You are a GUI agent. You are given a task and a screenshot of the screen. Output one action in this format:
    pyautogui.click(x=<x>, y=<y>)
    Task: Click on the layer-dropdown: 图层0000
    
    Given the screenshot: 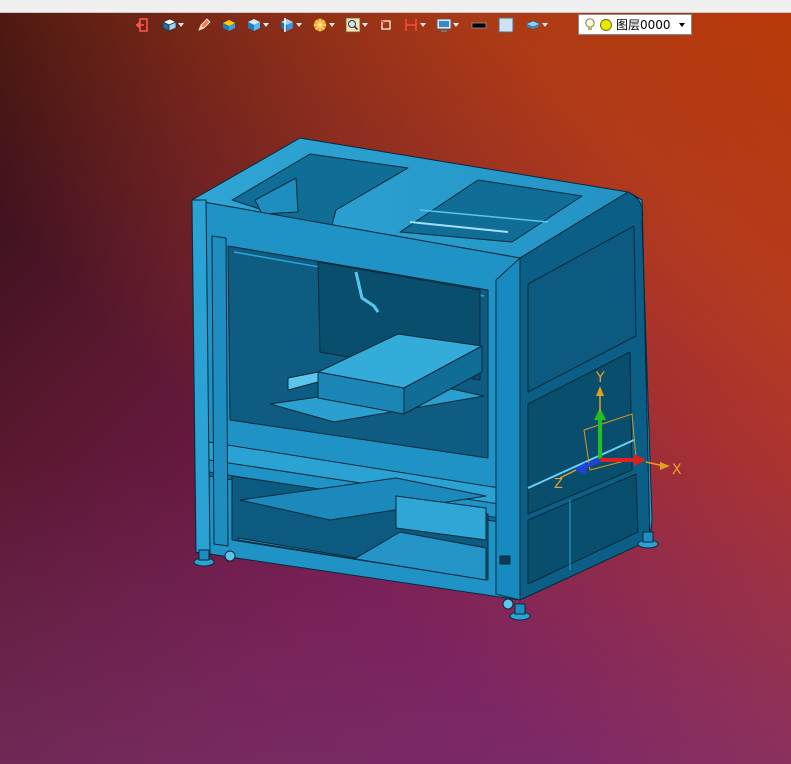 What is the action you would take?
    pyautogui.click(x=635, y=24)
    